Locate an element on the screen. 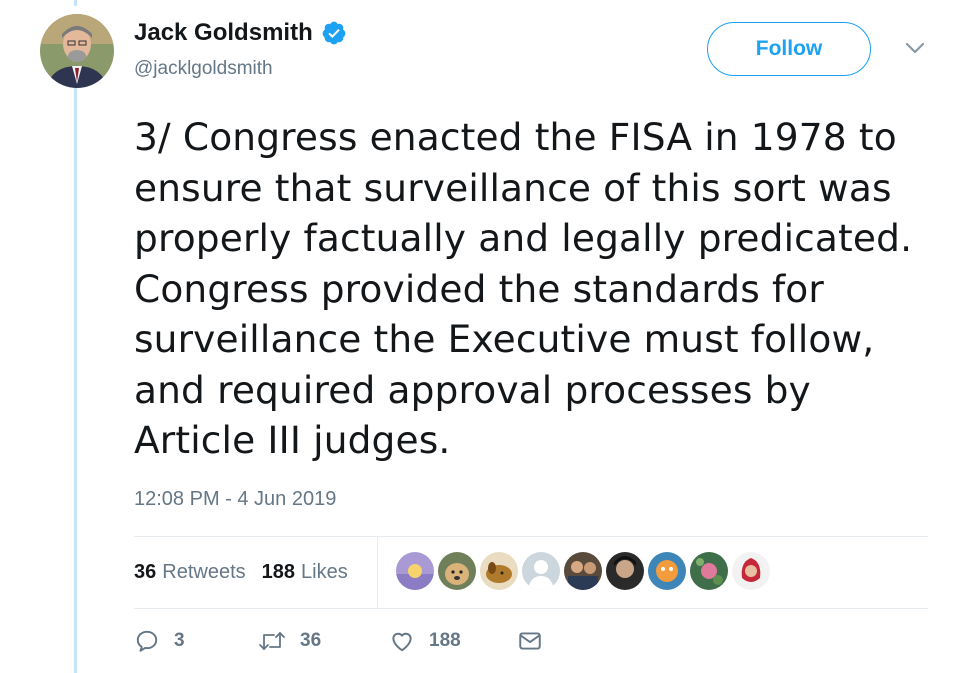  heart-icon is located at coordinates (402, 642).